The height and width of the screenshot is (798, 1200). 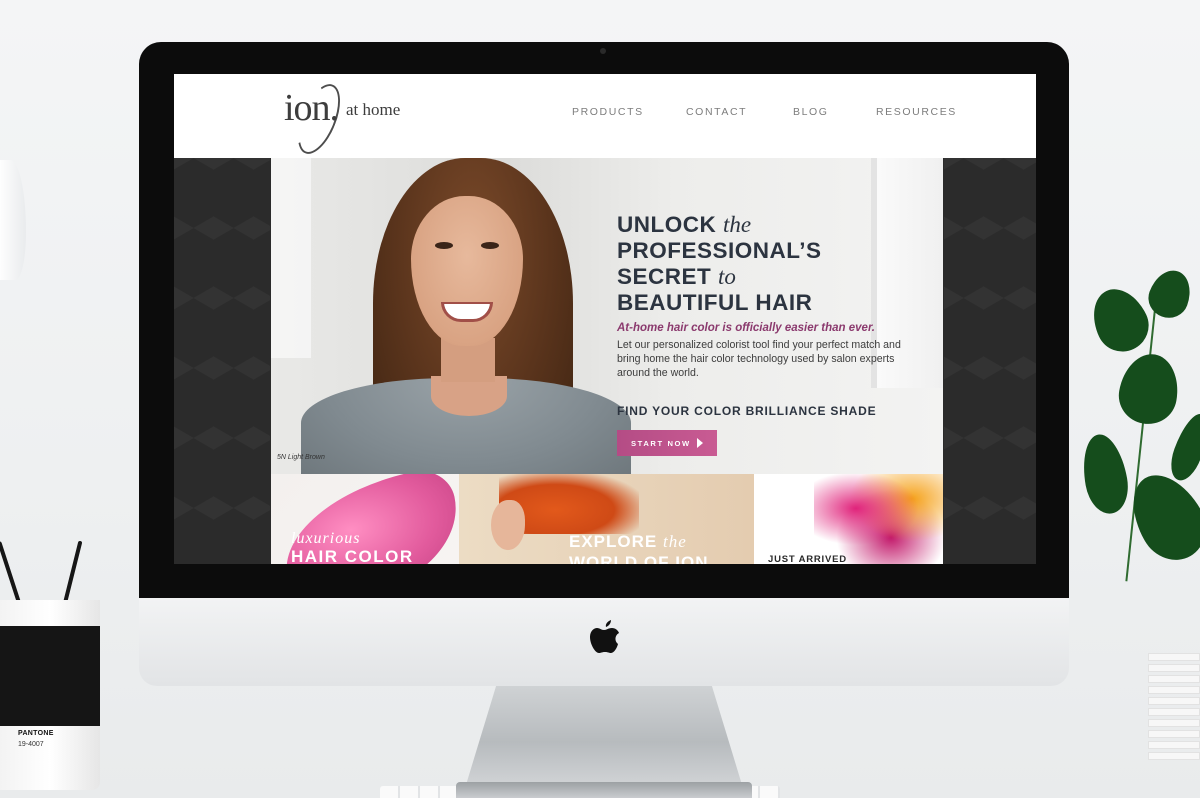 I want to click on hero-model-photo, so click(x=466, y=316).